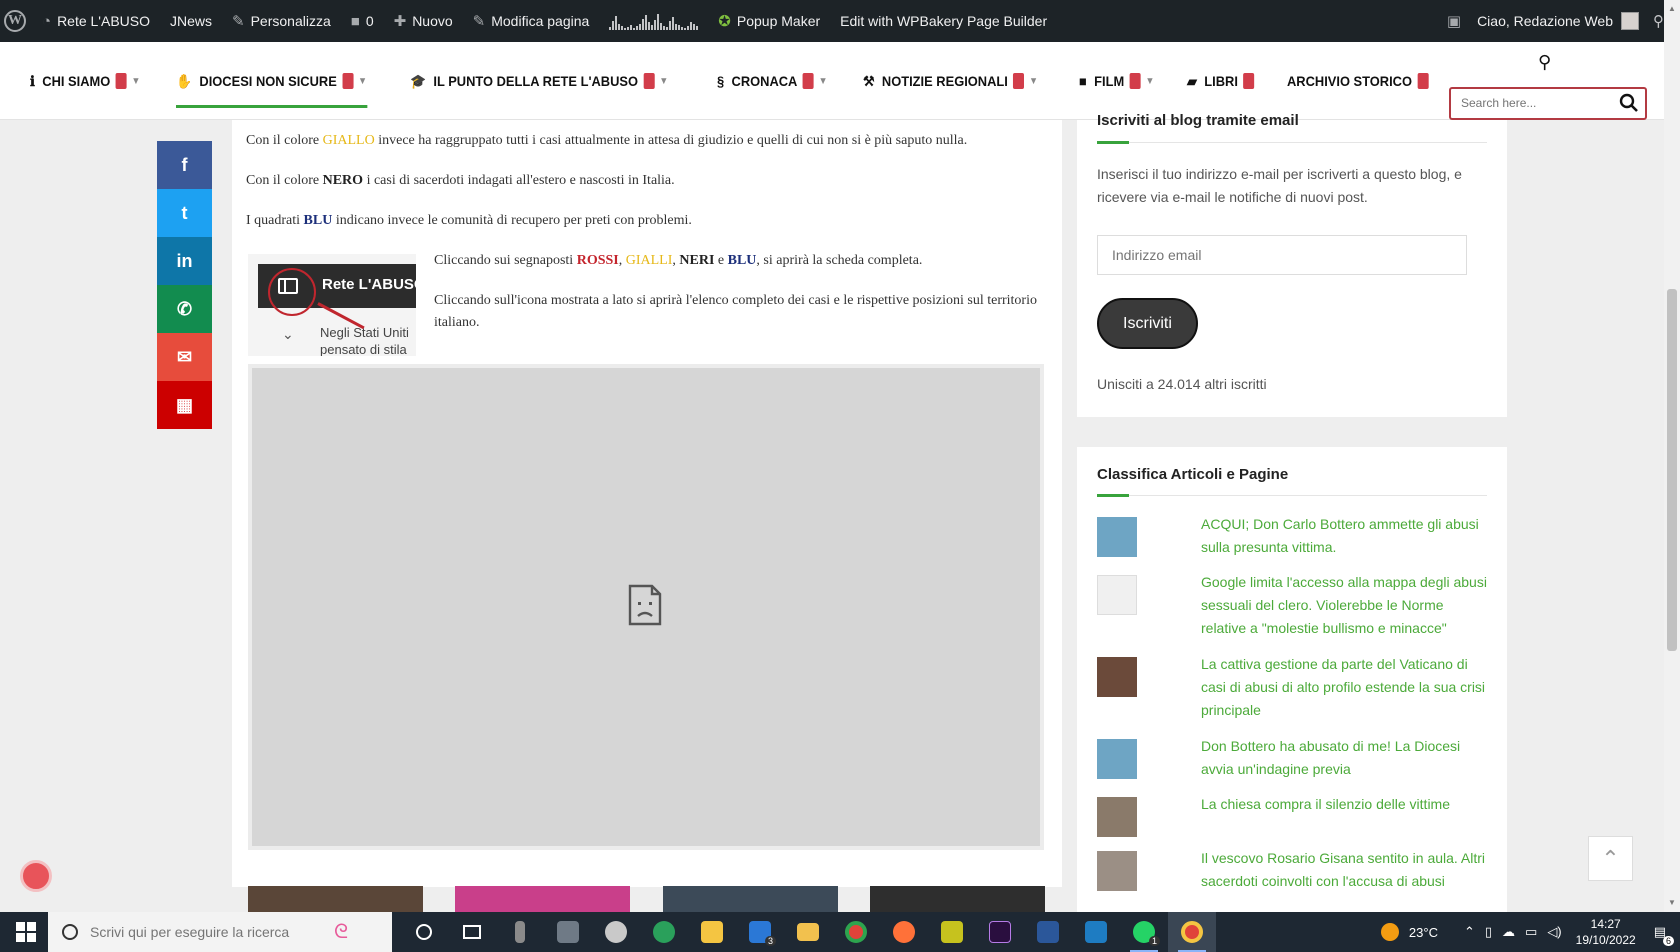 The image size is (1680, 952). Describe the element at coordinates (184, 213) in the screenshot. I see `share-twitter-button: t` at that location.